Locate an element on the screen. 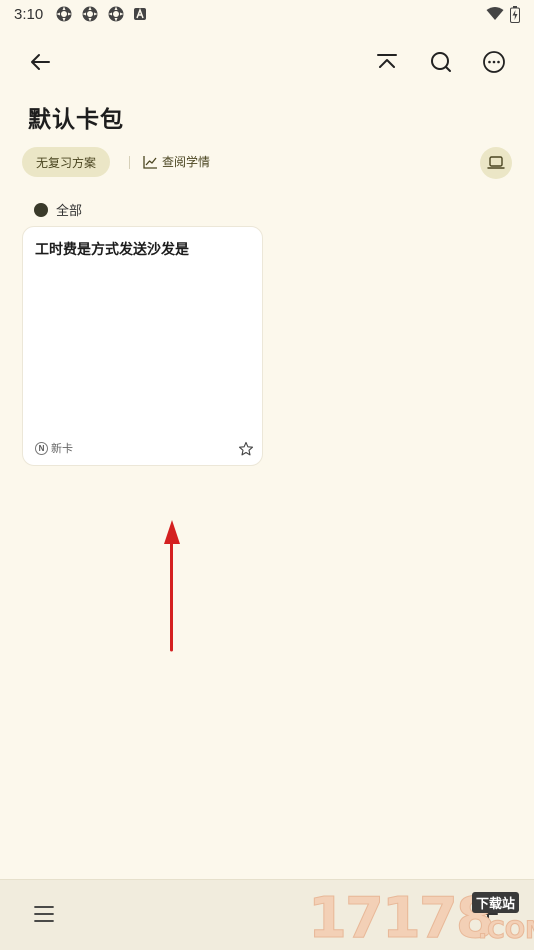 The width and height of the screenshot is (534, 950). flashcard-tag: 新卡 is located at coordinates (62, 448).